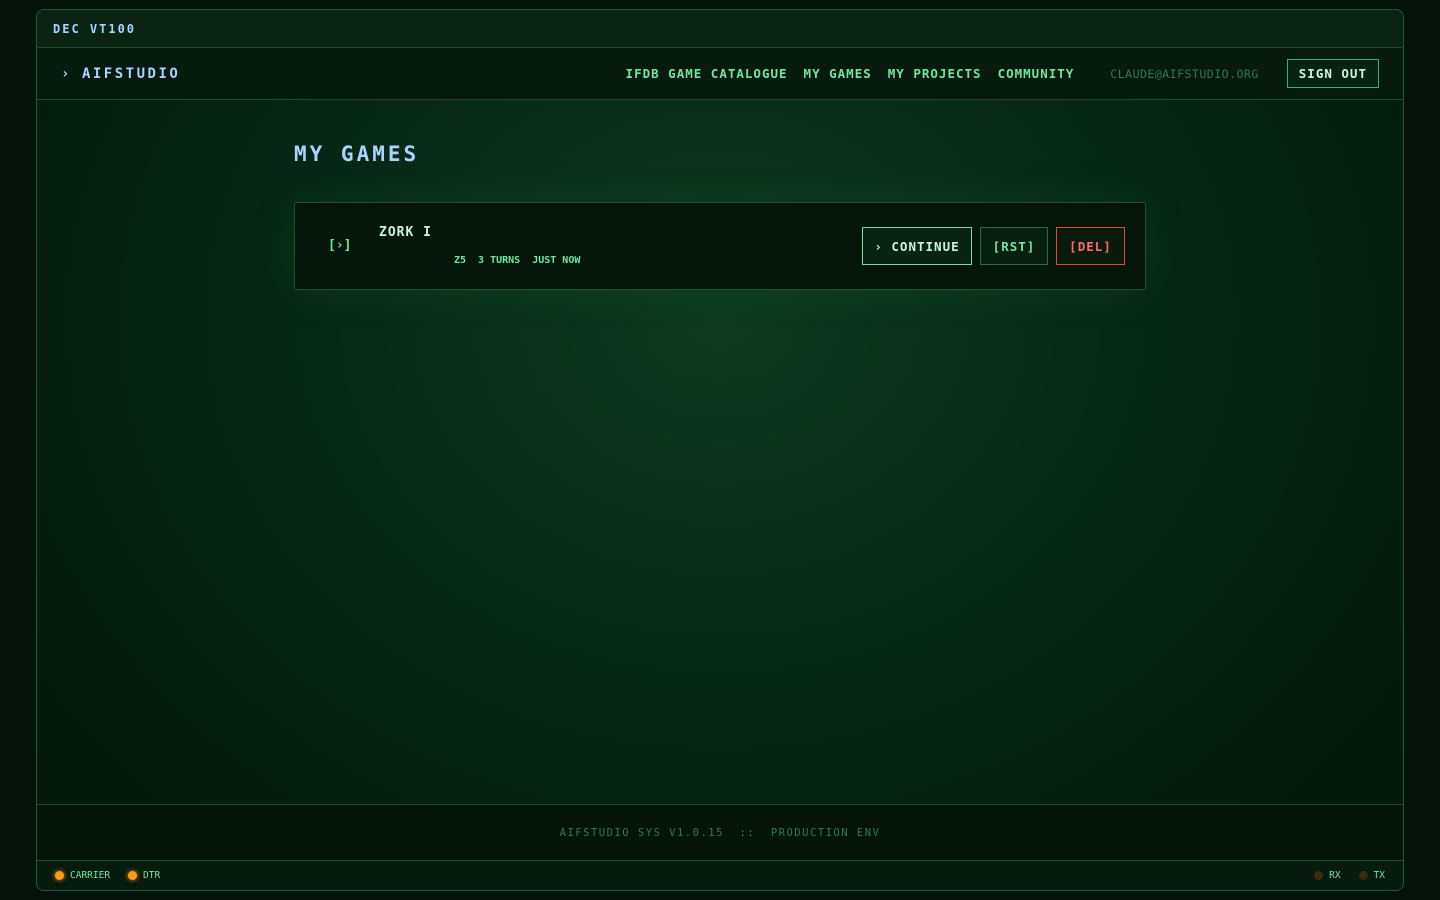 Image resolution: width=1440 pixels, height=900 pixels. Describe the element at coordinates (1036, 73) in the screenshot. I see `nav-community: COMMUNITY` at that location.